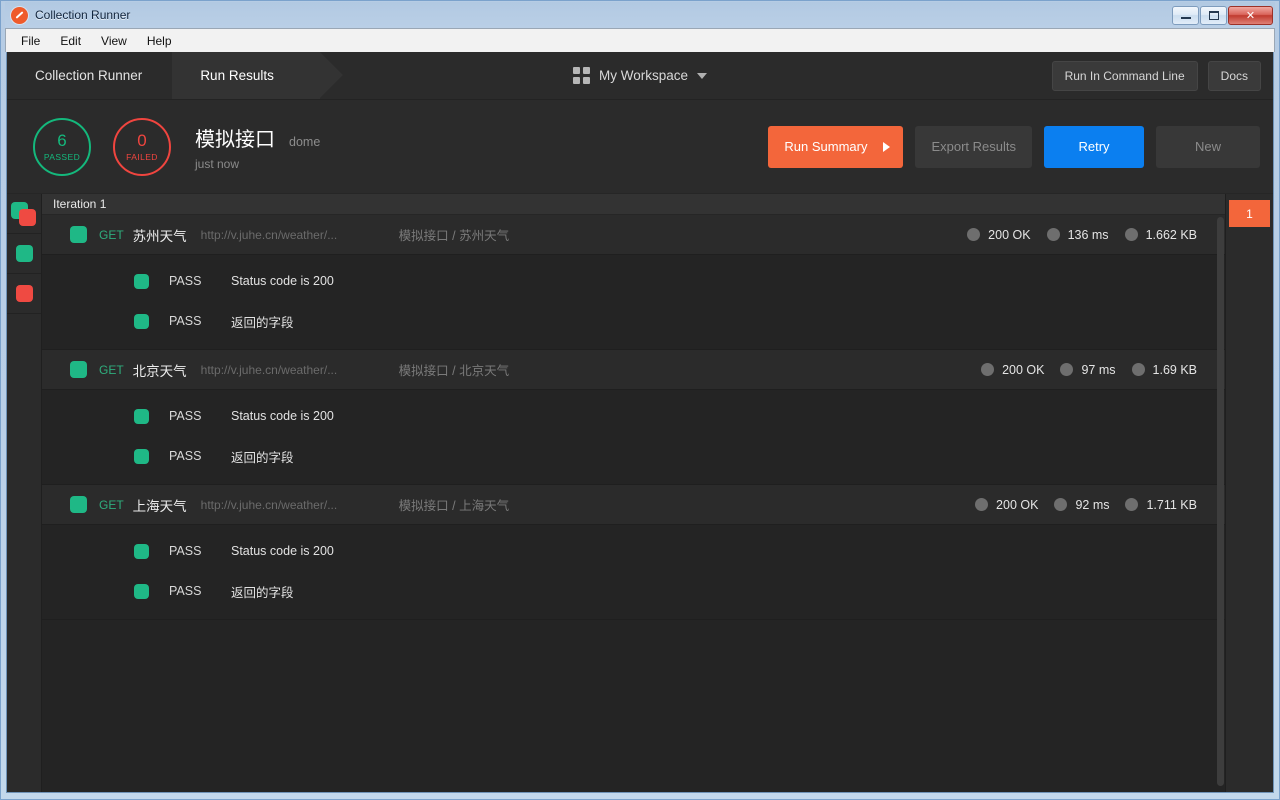 This screenshot has width=1280, height=800. I want to click on passed-label: PASSED, so click(62, 156).